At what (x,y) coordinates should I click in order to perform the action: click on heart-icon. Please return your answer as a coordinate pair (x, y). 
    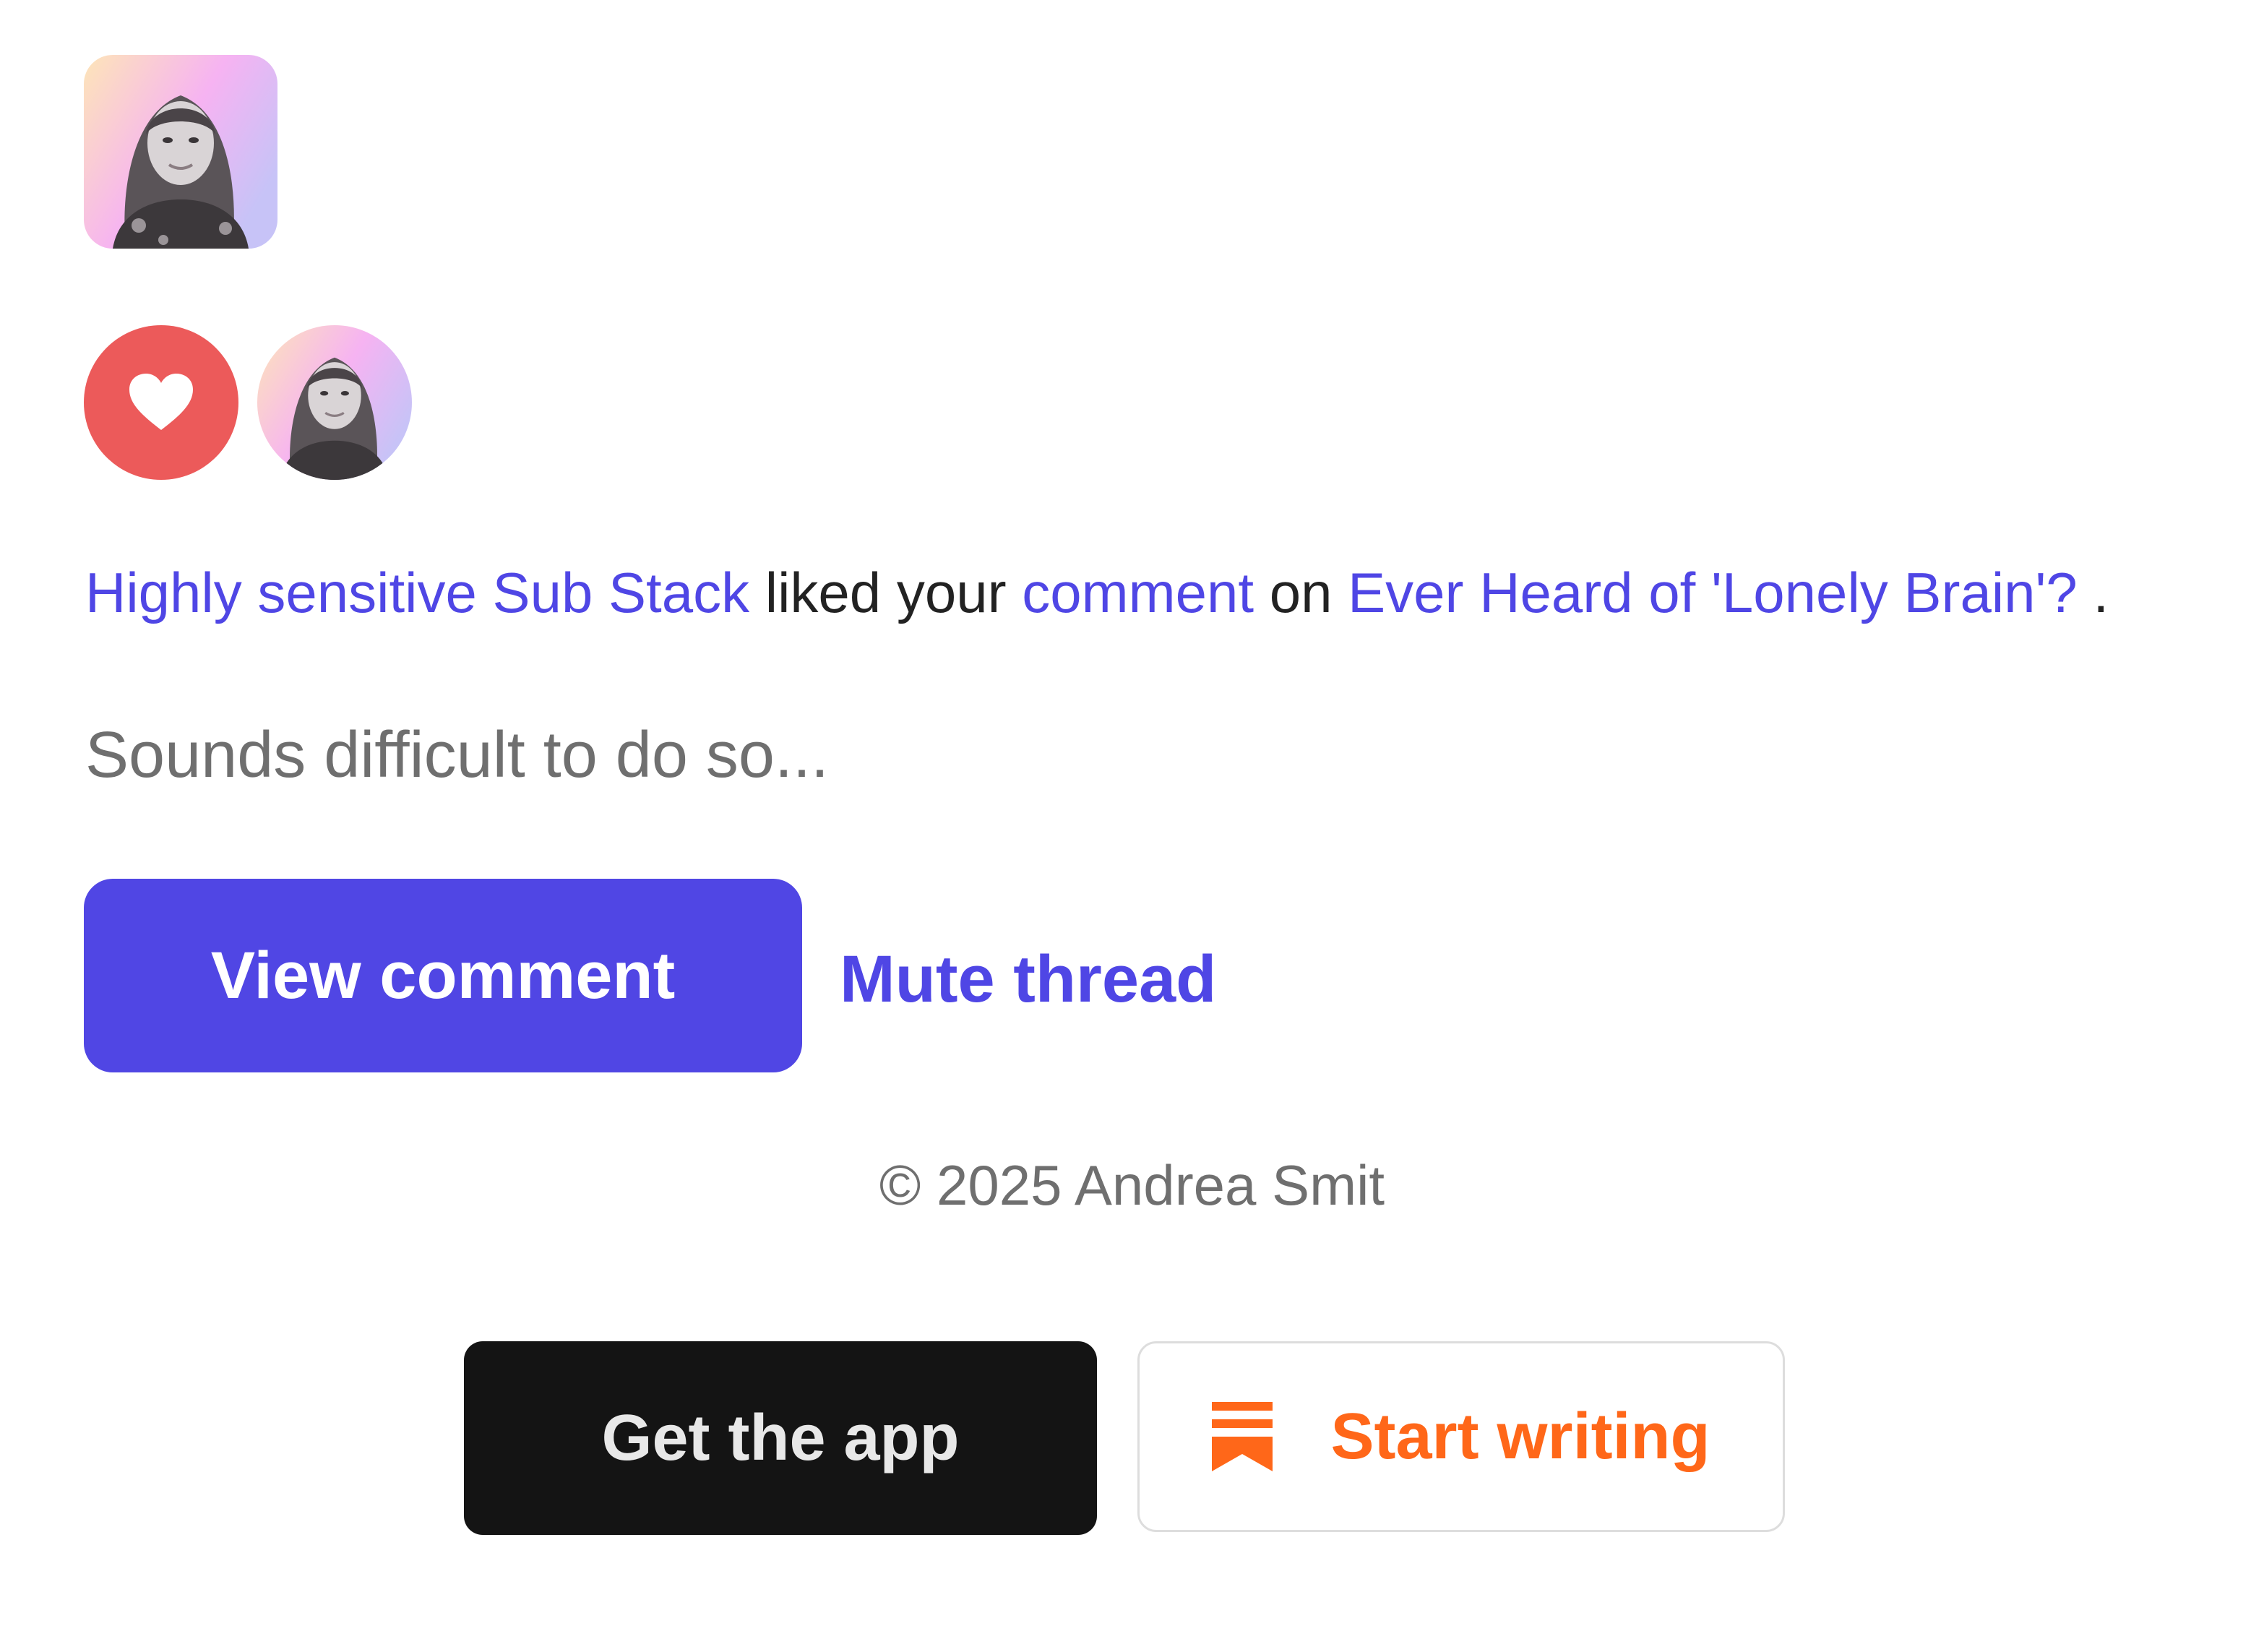
    Looking at the image, I should click on (161, 402).